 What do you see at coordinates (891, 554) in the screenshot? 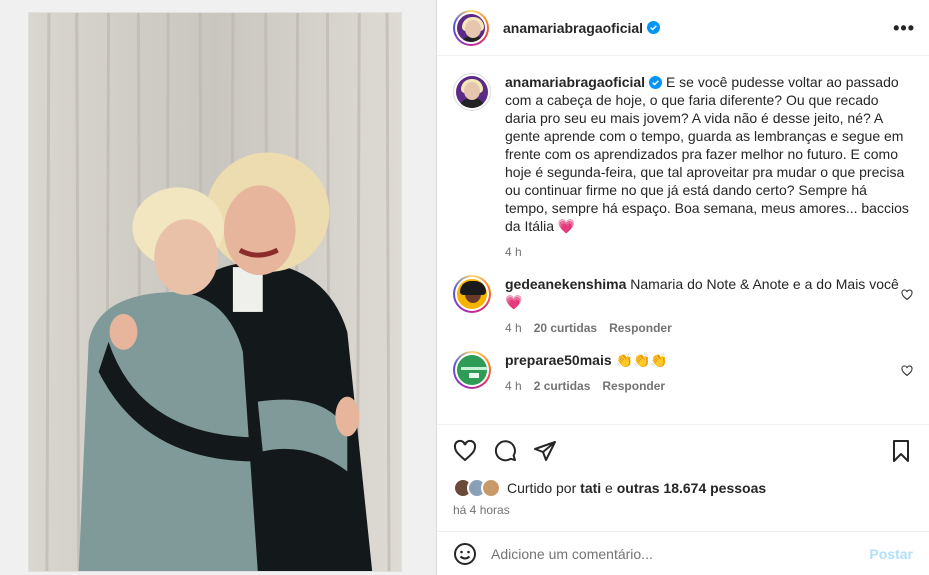
I see `post-comment-button: Postar` at bounding box center [891, 554].